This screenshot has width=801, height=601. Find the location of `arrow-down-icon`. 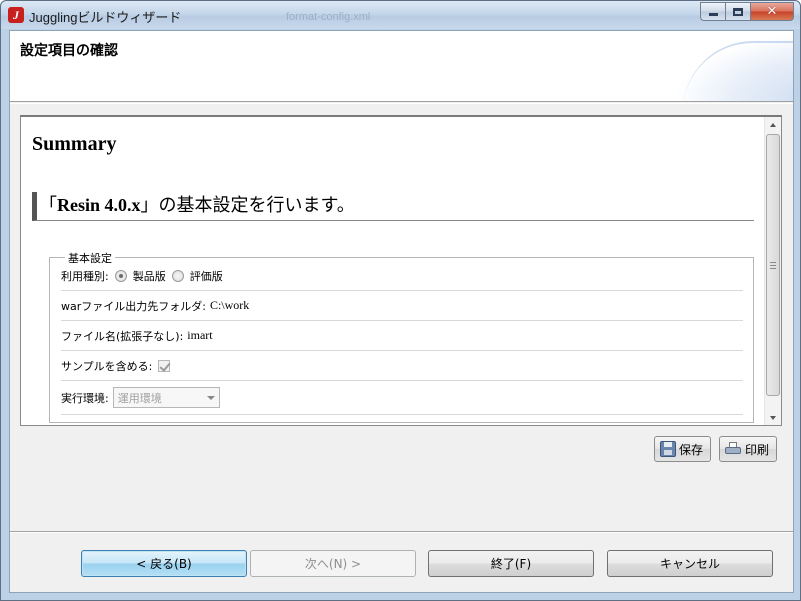

arrow-down-icon is located at coordinates (773, 418).